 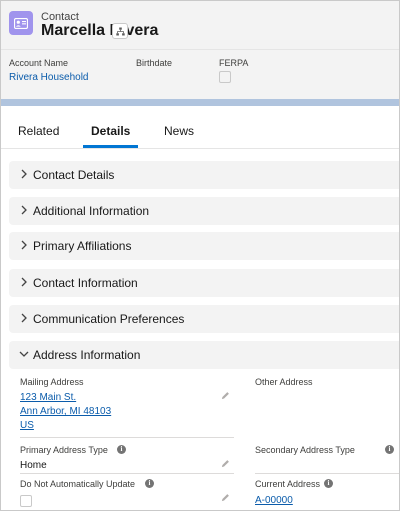 I want to click on ferpa-label: FERPA, so click(x=234, y=63).